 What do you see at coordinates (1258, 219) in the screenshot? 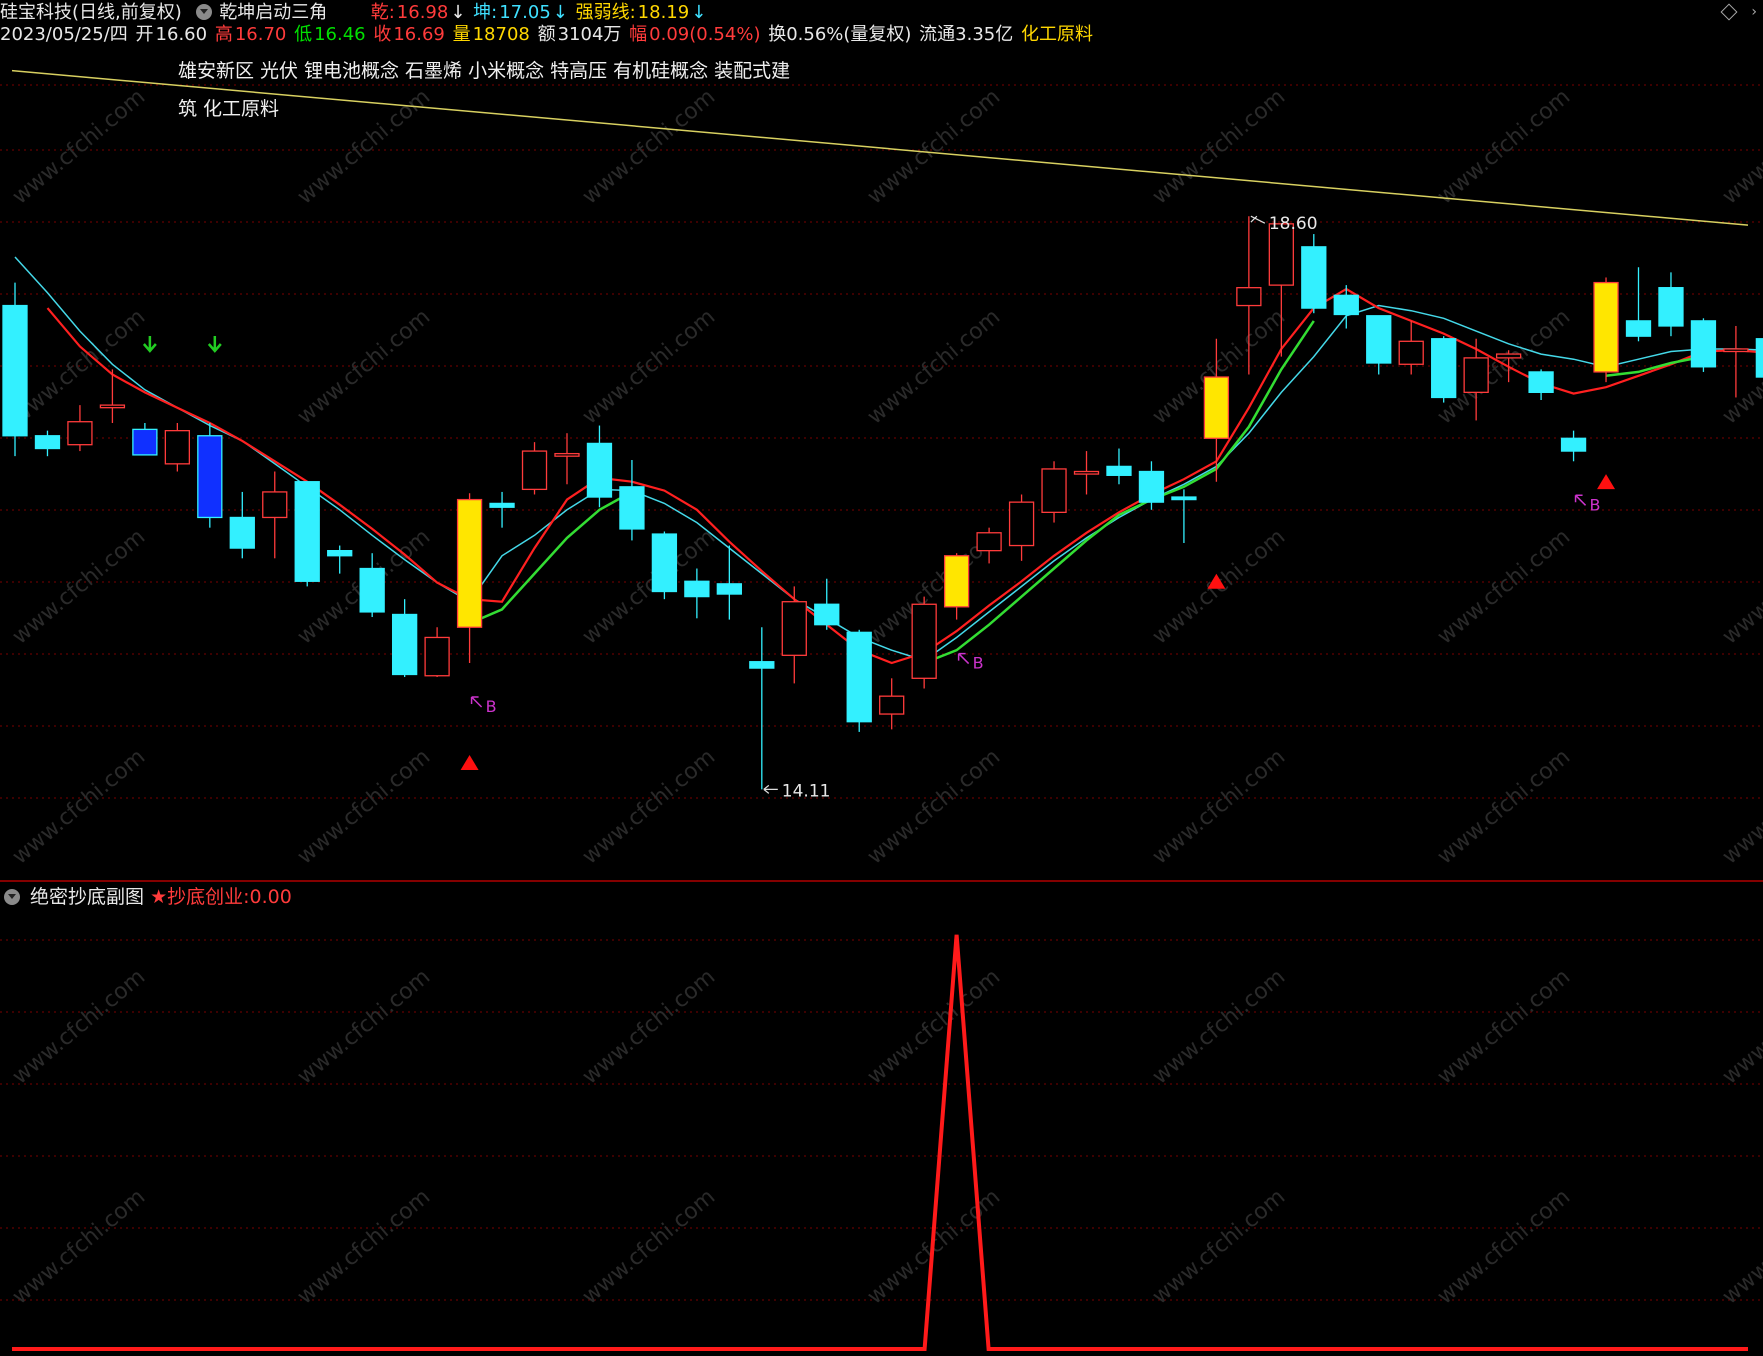
I see `high-marker-icon` at bounding box center [1258, 219].